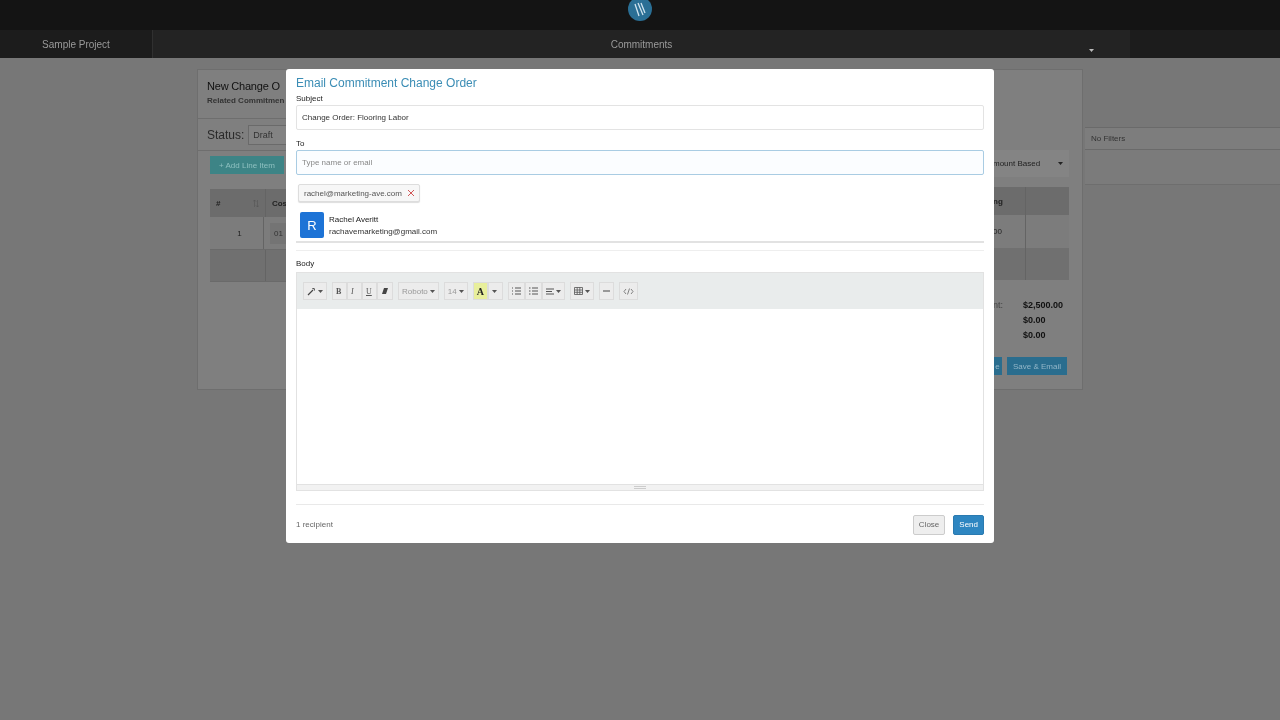 The height and width of the screenshot is (720, 1280). I want to click on close-button: Close, so click(929, 524).